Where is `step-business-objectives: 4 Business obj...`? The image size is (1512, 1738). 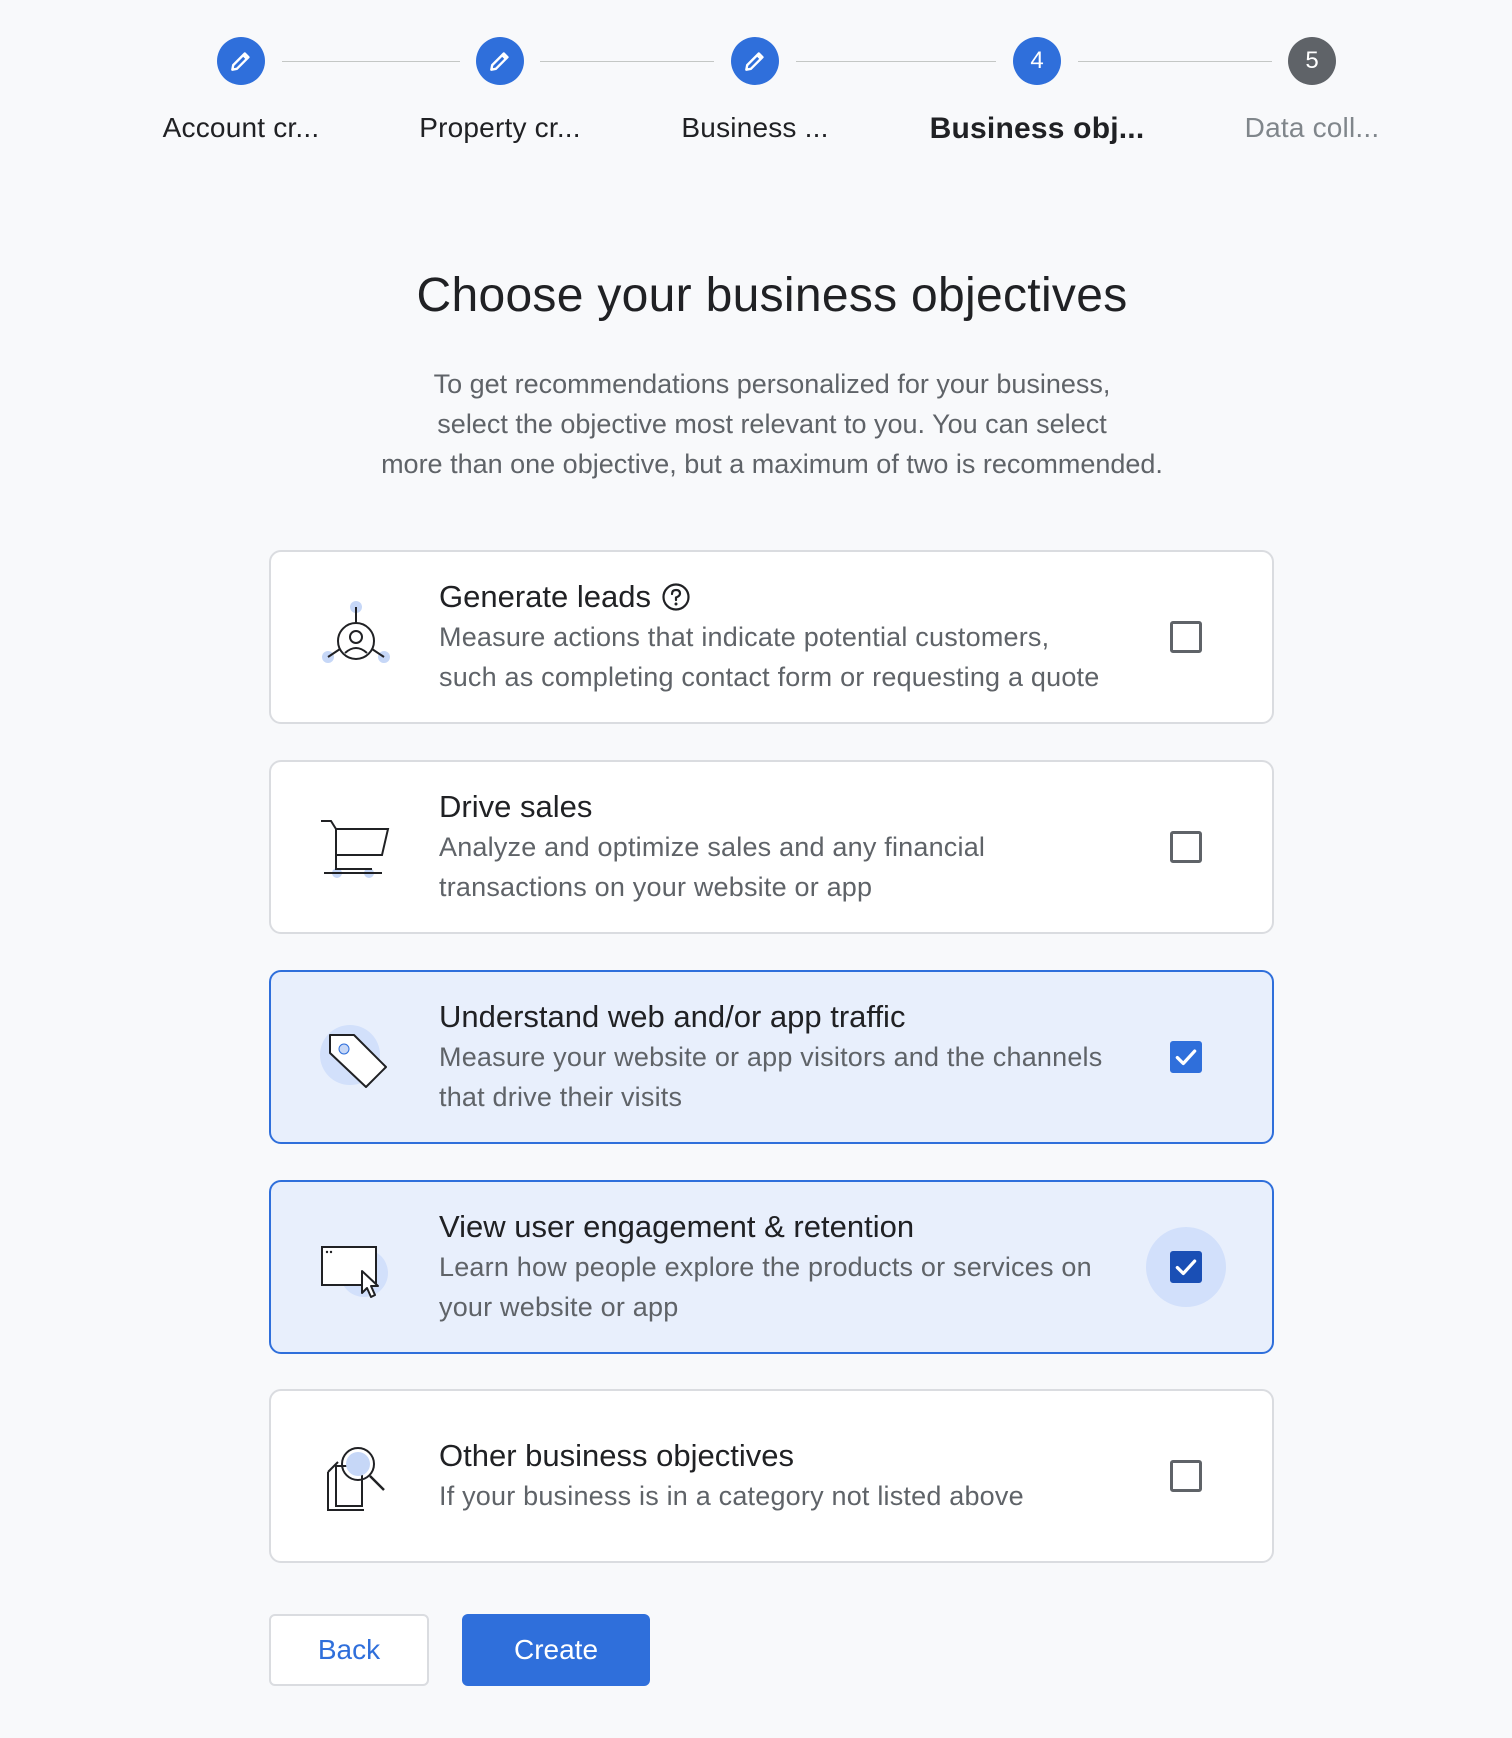
step-business-objectives: 4 Business obj... is located at coordinates (1037, 91).